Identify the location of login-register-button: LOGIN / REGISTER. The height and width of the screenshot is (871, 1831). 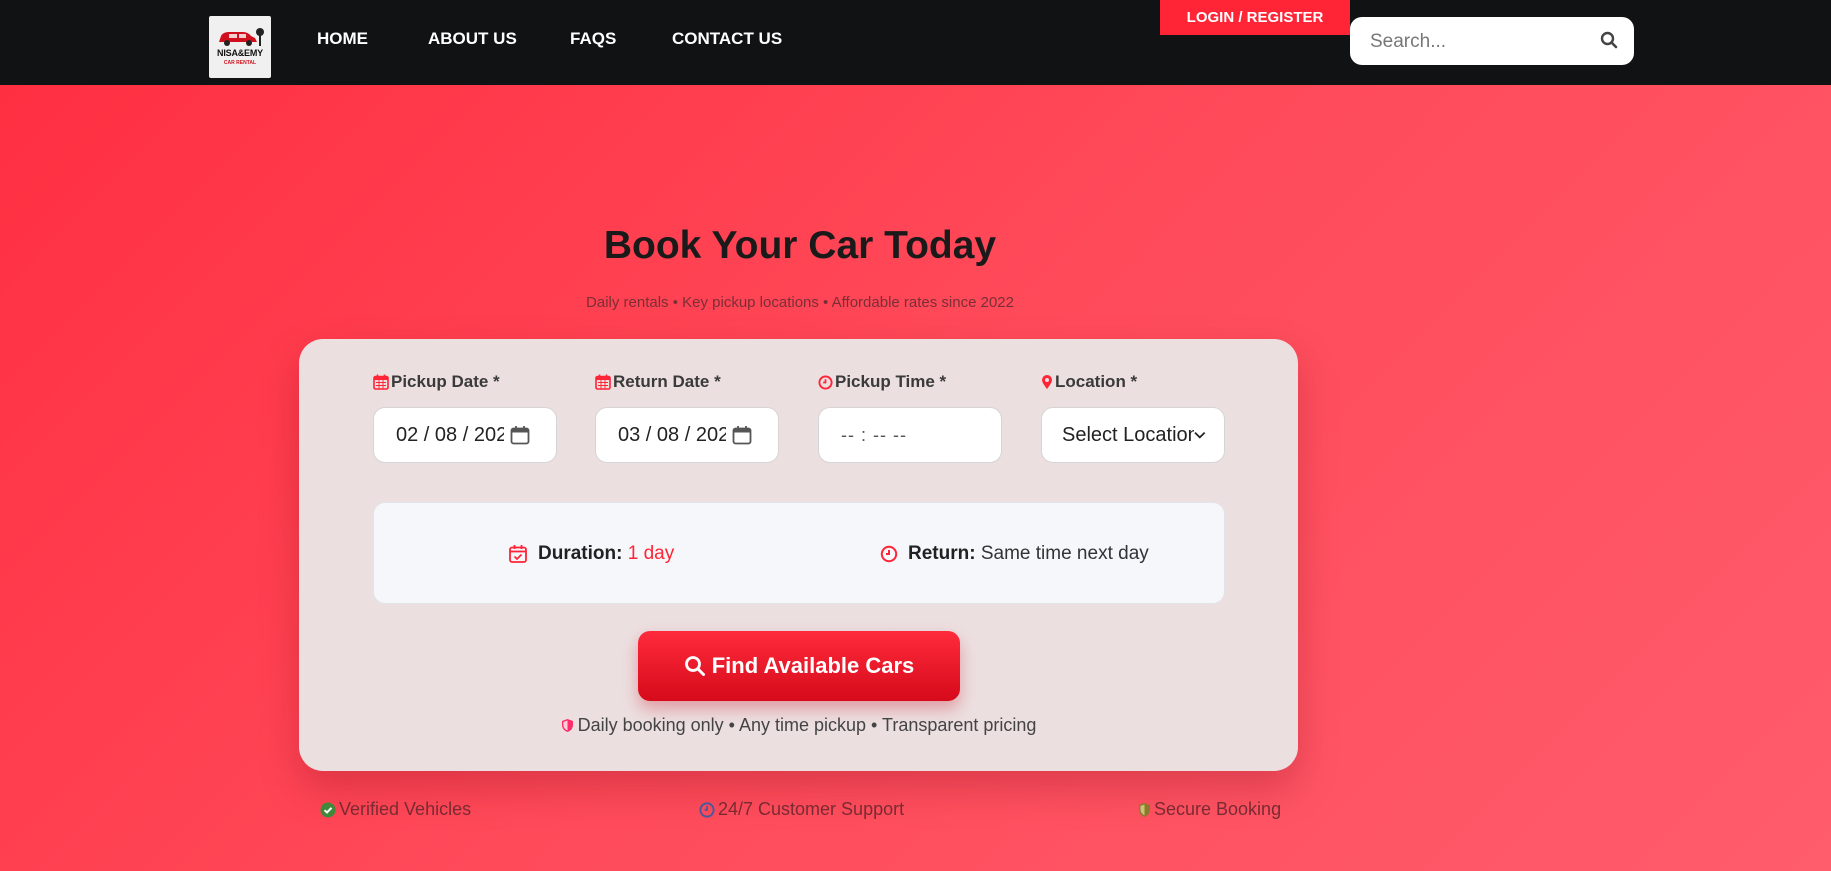
(1255, 17).